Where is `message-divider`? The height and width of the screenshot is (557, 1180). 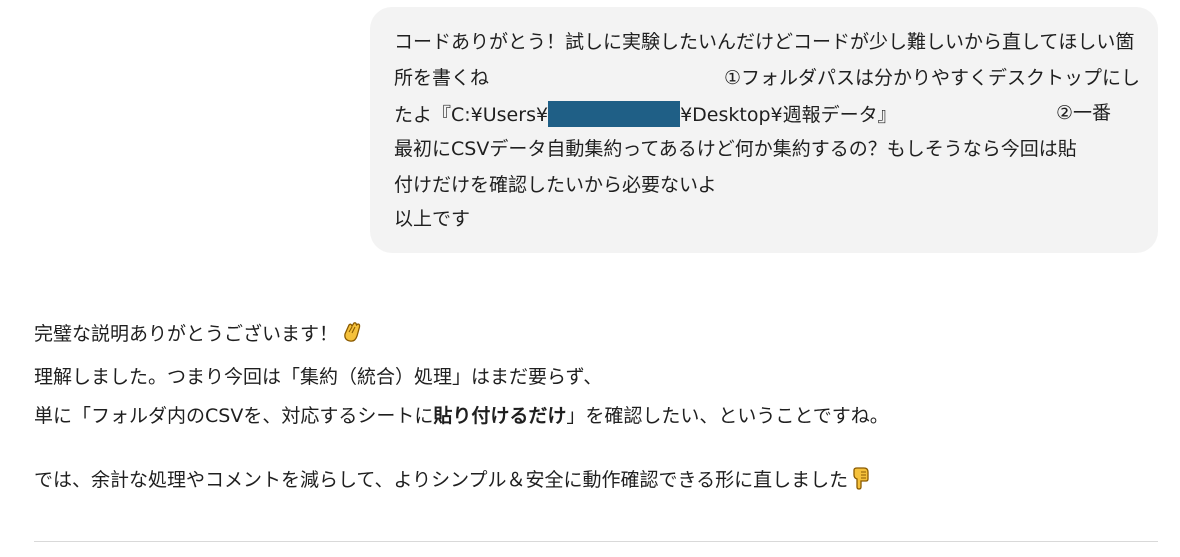 message-divider is located at coordinates (596, 541).